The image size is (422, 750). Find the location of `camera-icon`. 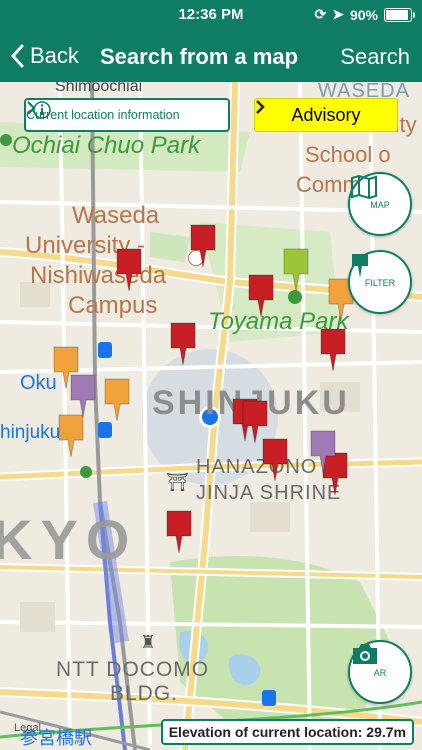

camera-icon is located at coordinates (365, 654).